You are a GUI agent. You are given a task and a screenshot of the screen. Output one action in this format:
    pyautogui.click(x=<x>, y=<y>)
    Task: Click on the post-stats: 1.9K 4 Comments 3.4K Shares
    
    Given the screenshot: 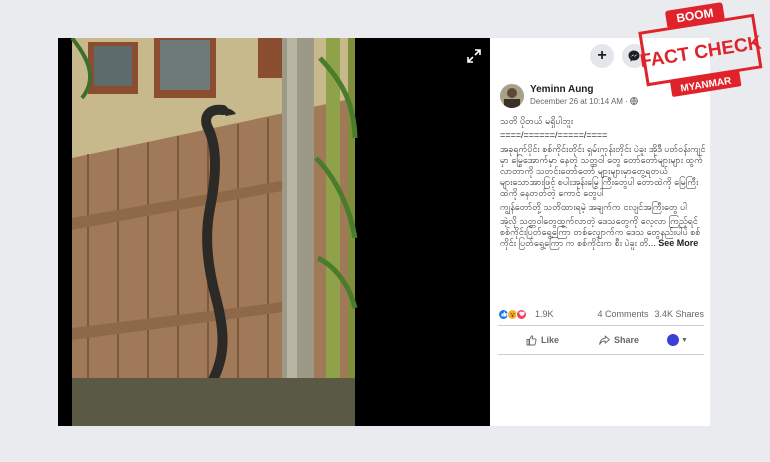 What is the action you would take?
    pyautogui.click(x=601, y=314)
    